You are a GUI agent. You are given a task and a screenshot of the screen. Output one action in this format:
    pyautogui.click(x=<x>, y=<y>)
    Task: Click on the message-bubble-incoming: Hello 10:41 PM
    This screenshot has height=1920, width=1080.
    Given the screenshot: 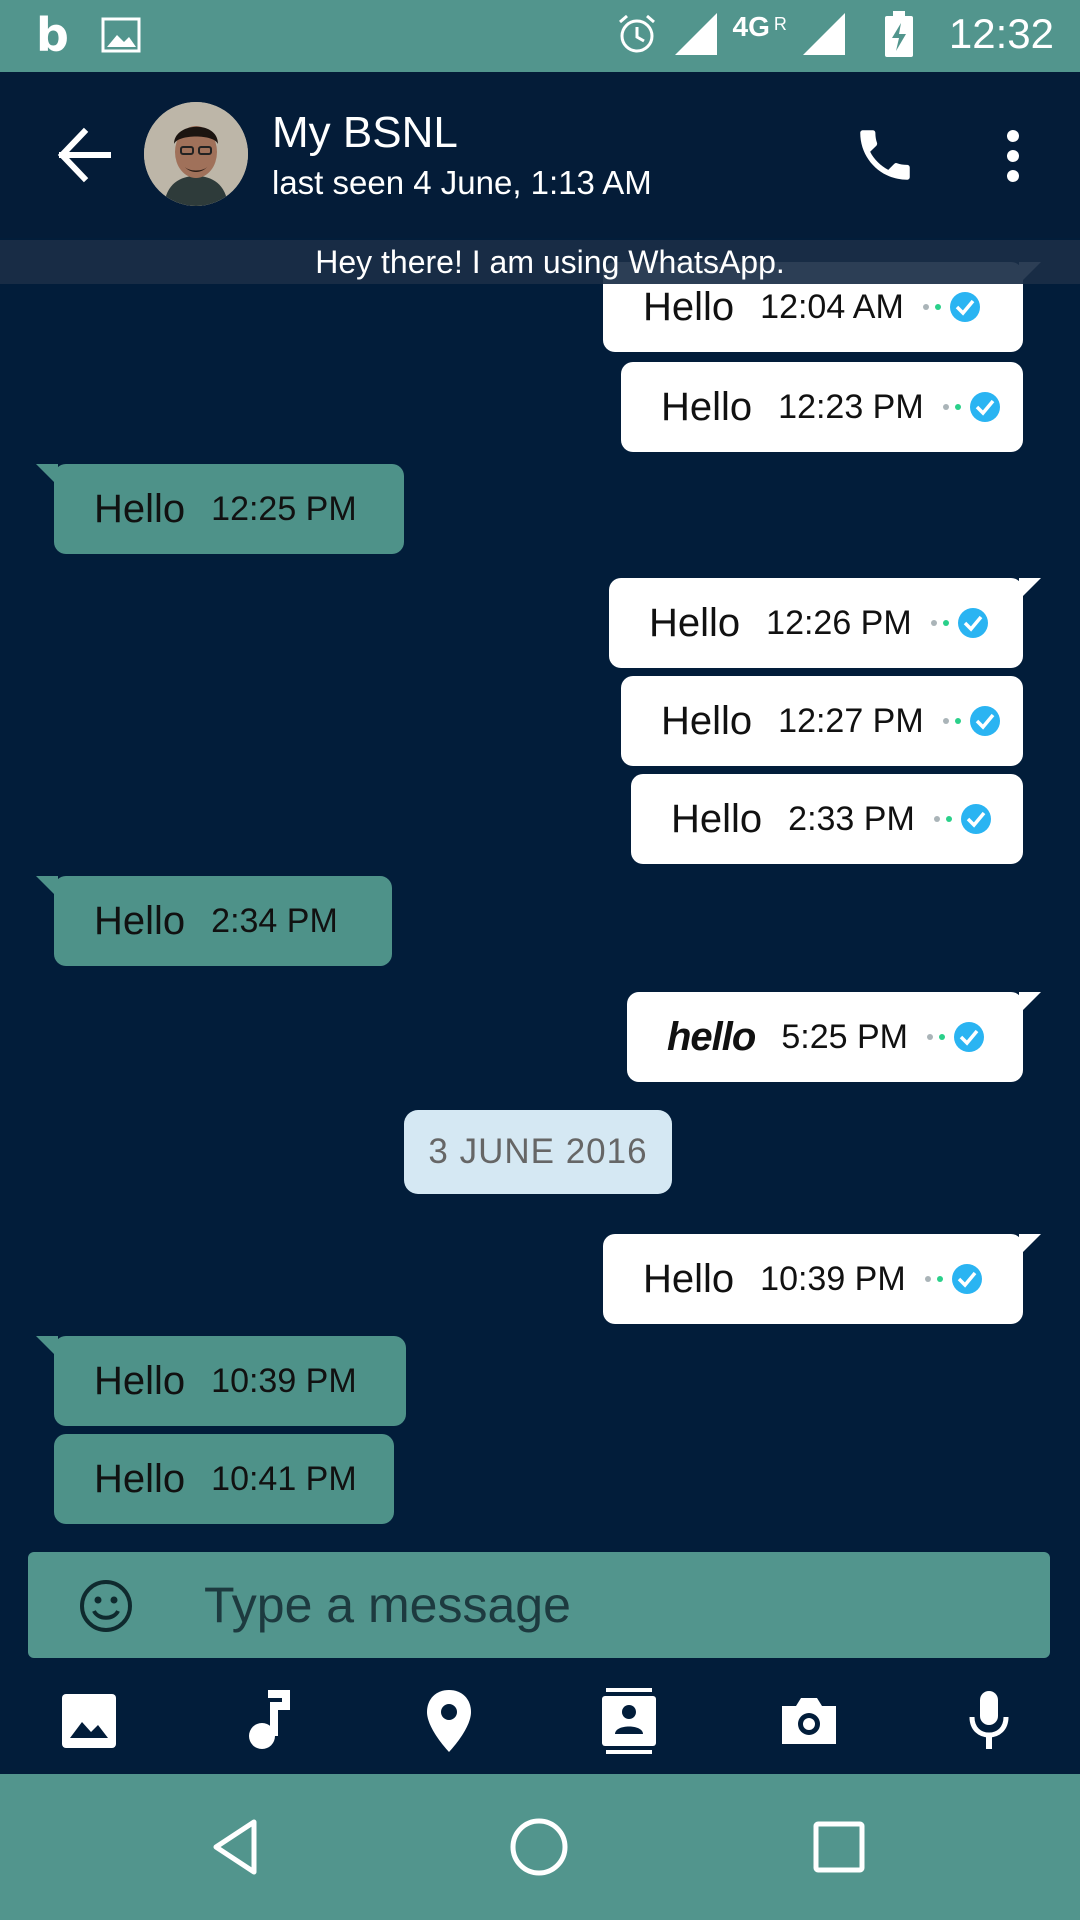 What is the action you would take?
    pyautogui.click(x=224, y=1479)
    